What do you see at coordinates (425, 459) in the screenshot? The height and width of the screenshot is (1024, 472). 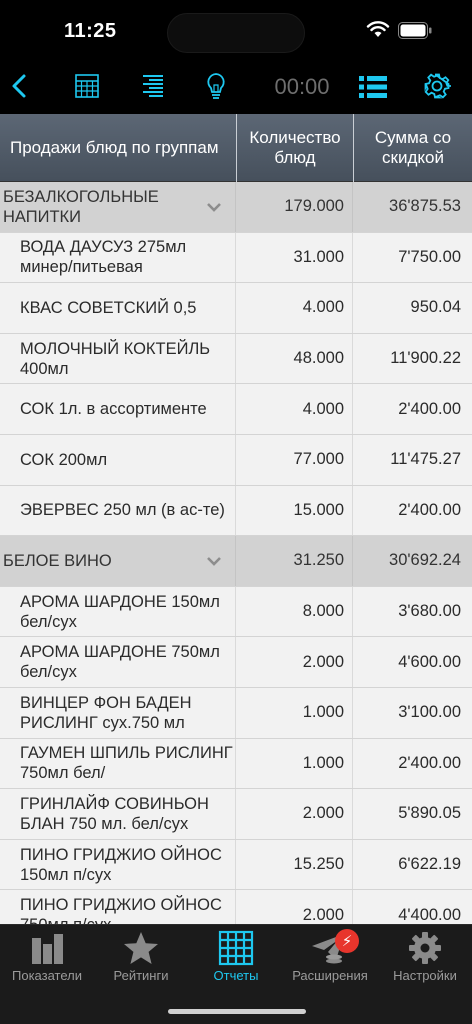 I see `sum-cell: 11'475.27` at bounding box center [425, 459].